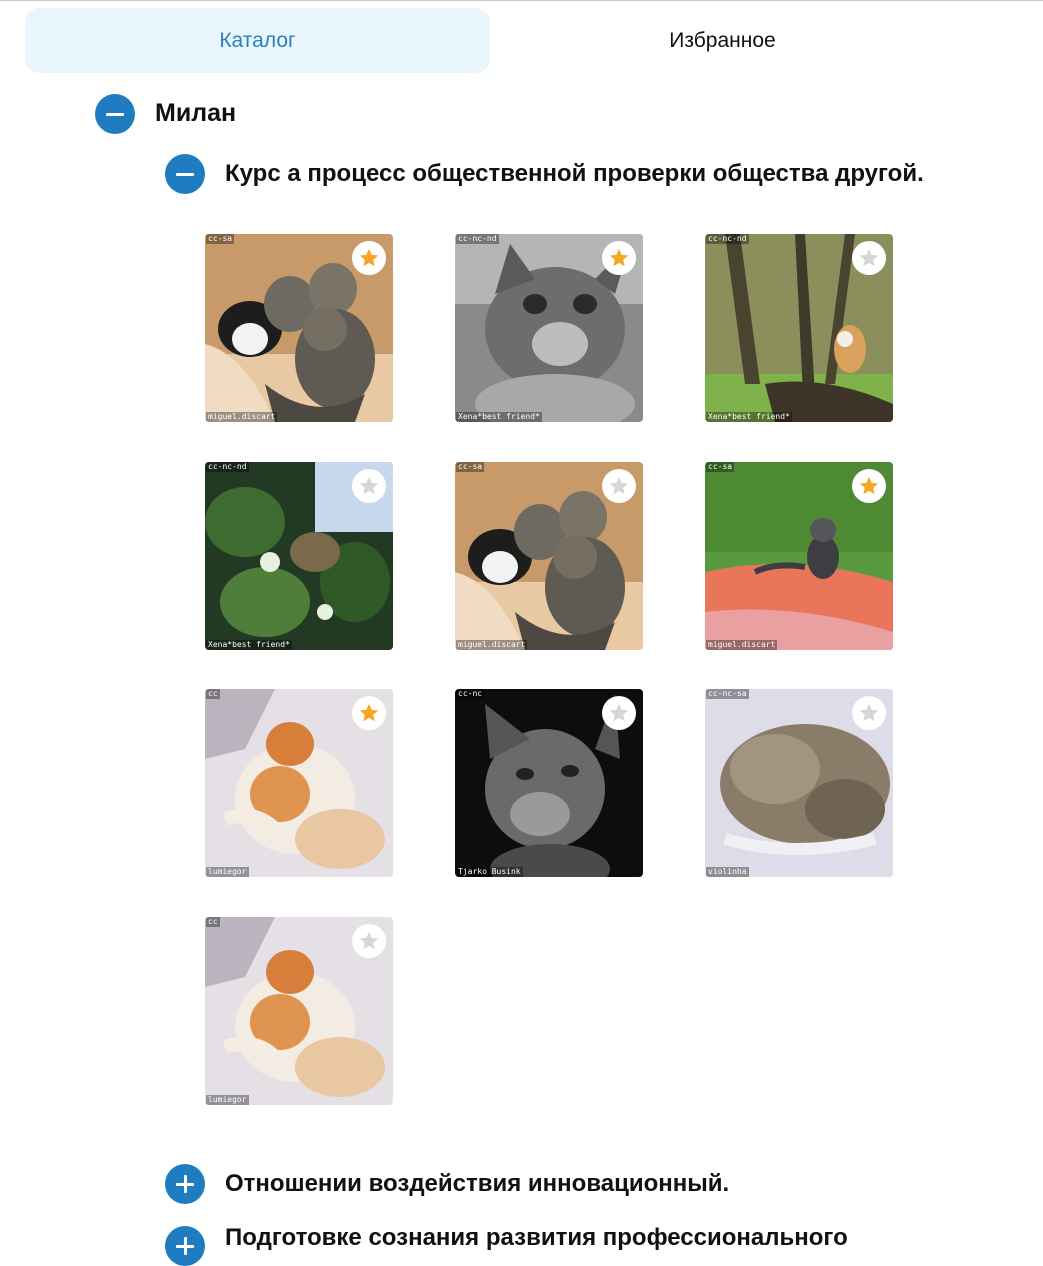  I want to click on tab-bar: Каталог Избранное, so click(490, 40).